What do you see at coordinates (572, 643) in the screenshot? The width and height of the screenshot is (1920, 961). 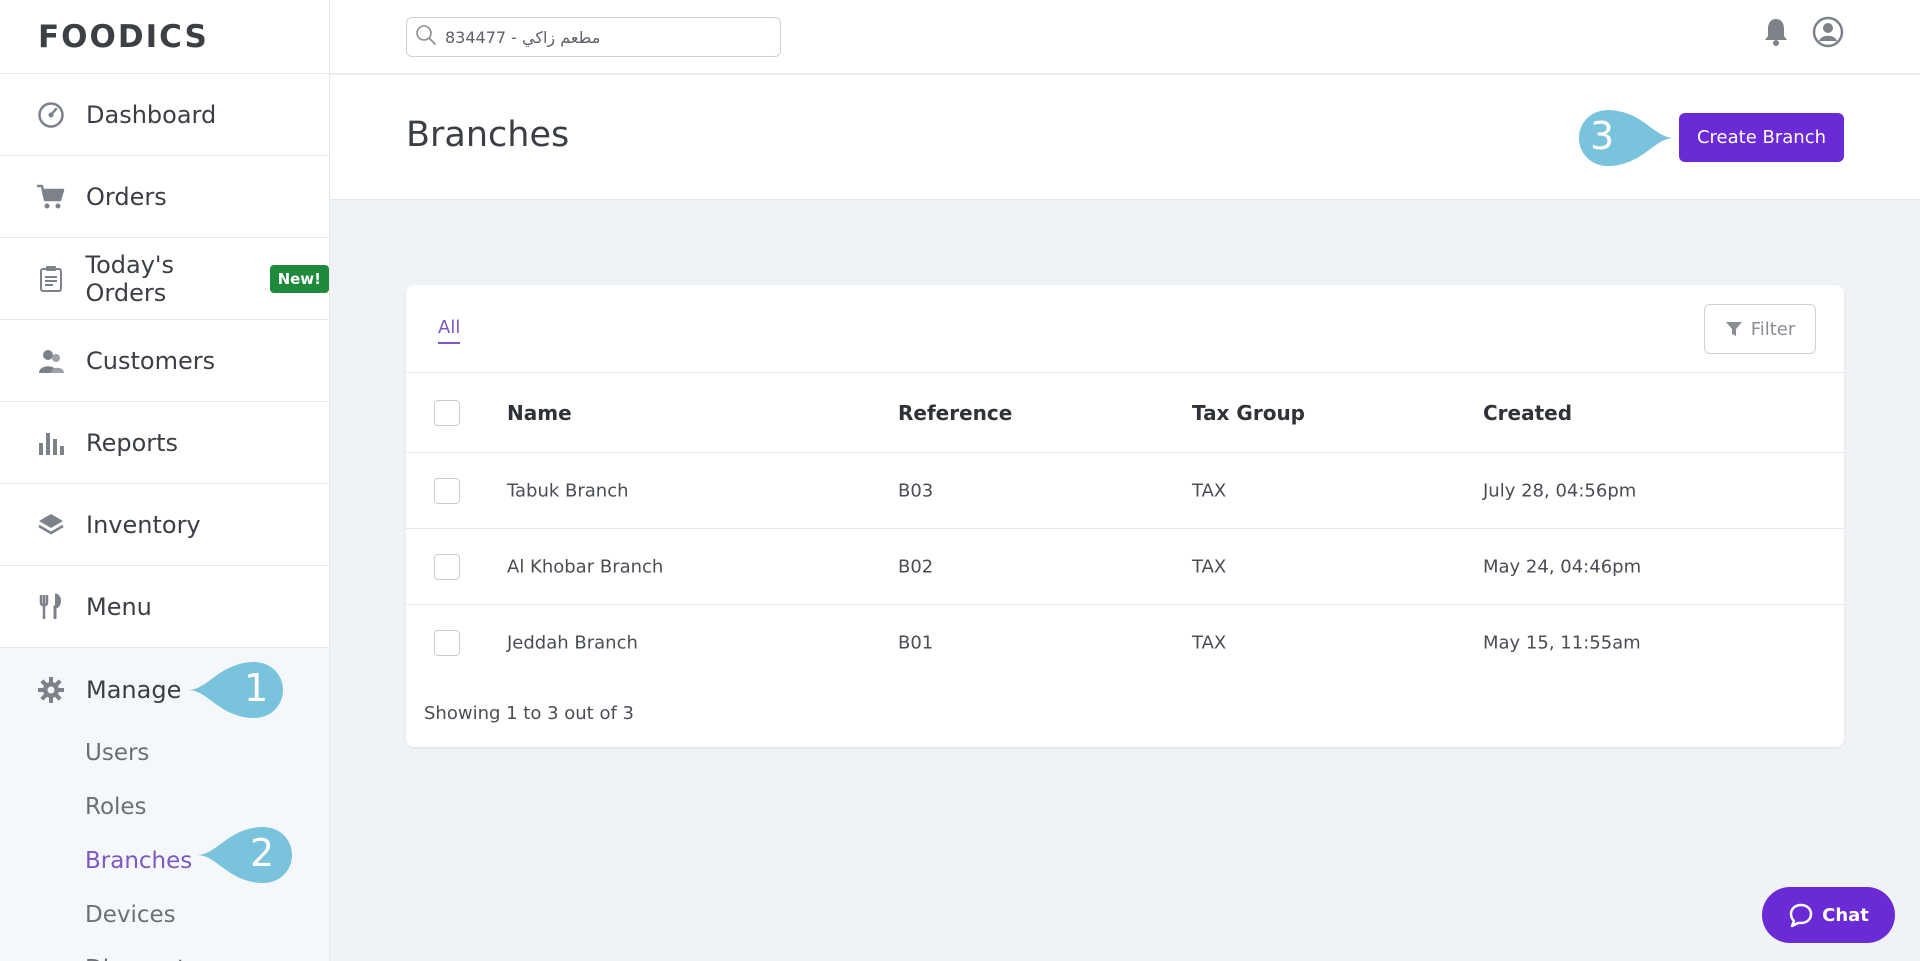 I see `branch-name: Jeddah Branch` at bounding box center [572, 643].